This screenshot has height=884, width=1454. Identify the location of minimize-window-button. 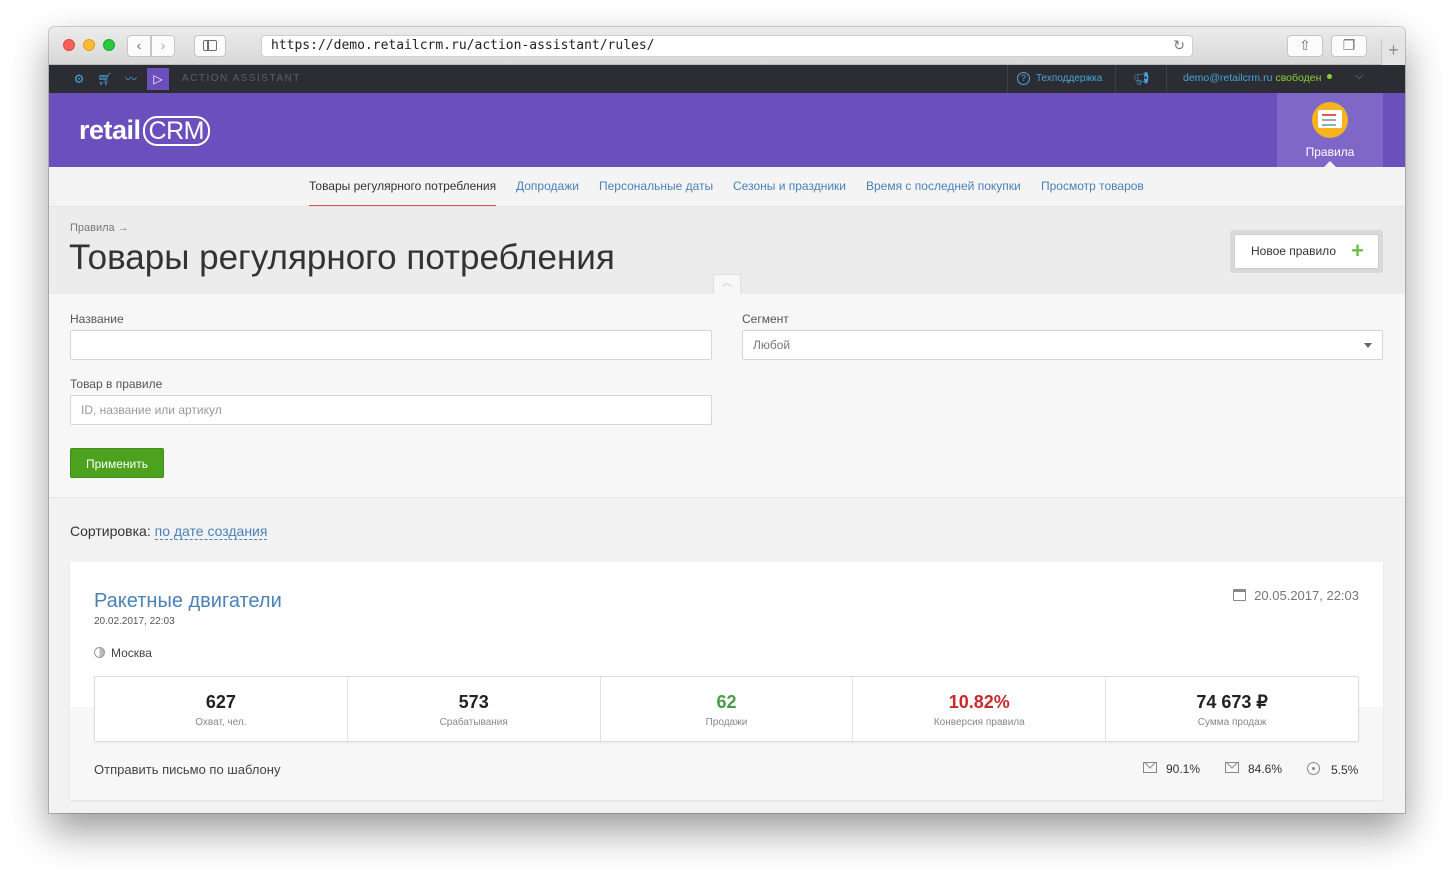
(89, 45).